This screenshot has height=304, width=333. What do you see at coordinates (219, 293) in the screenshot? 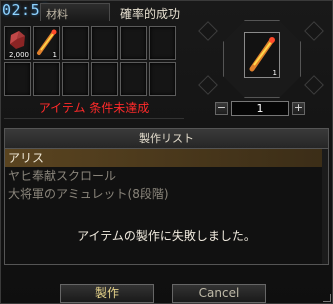
I see `cancel-button: Cancel` at bounding box center [219, 293].